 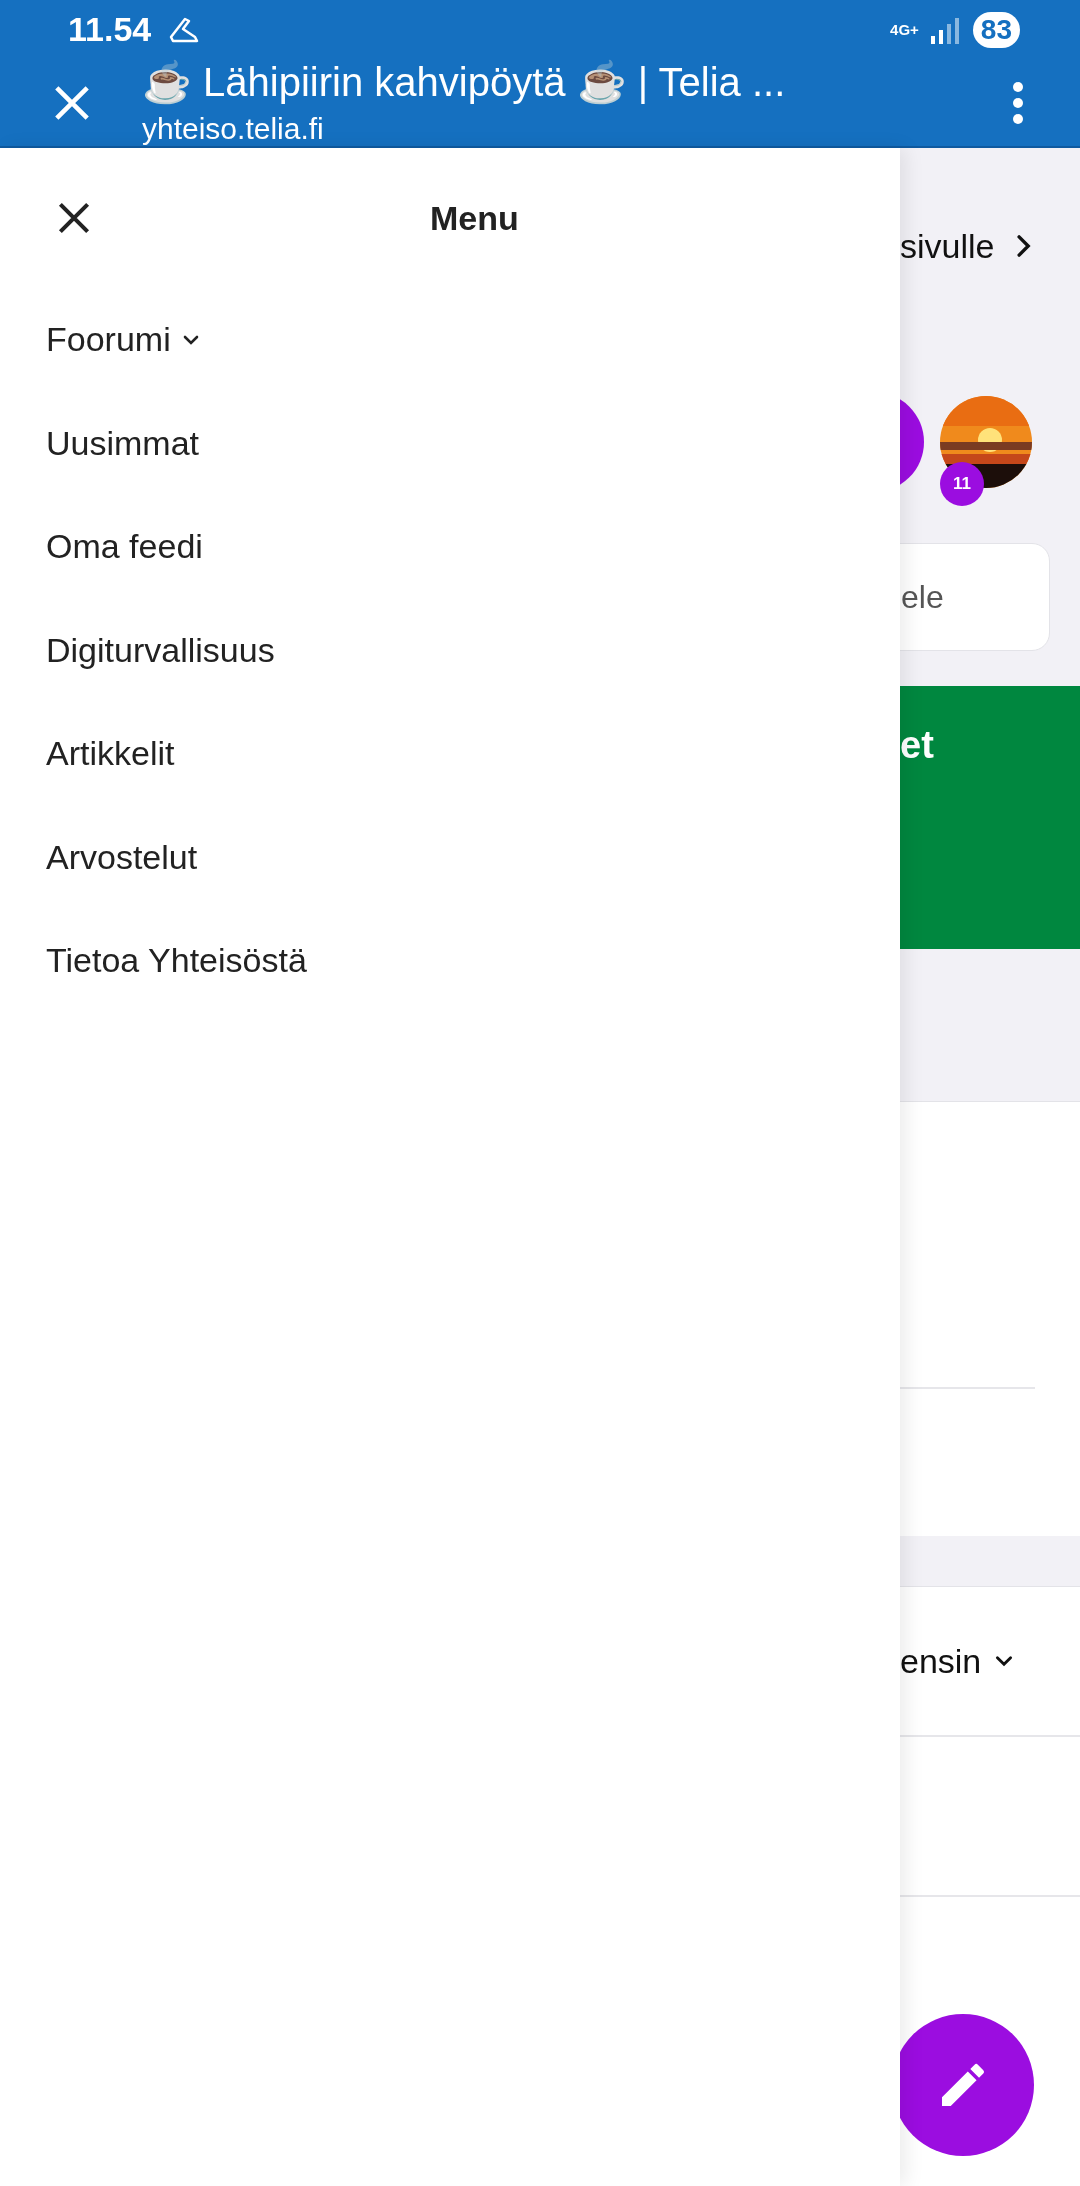 What do you see at coordinates (474, 218) in the screenshot?
I see `menu-title: Menu` at bounding box center [474, 218].